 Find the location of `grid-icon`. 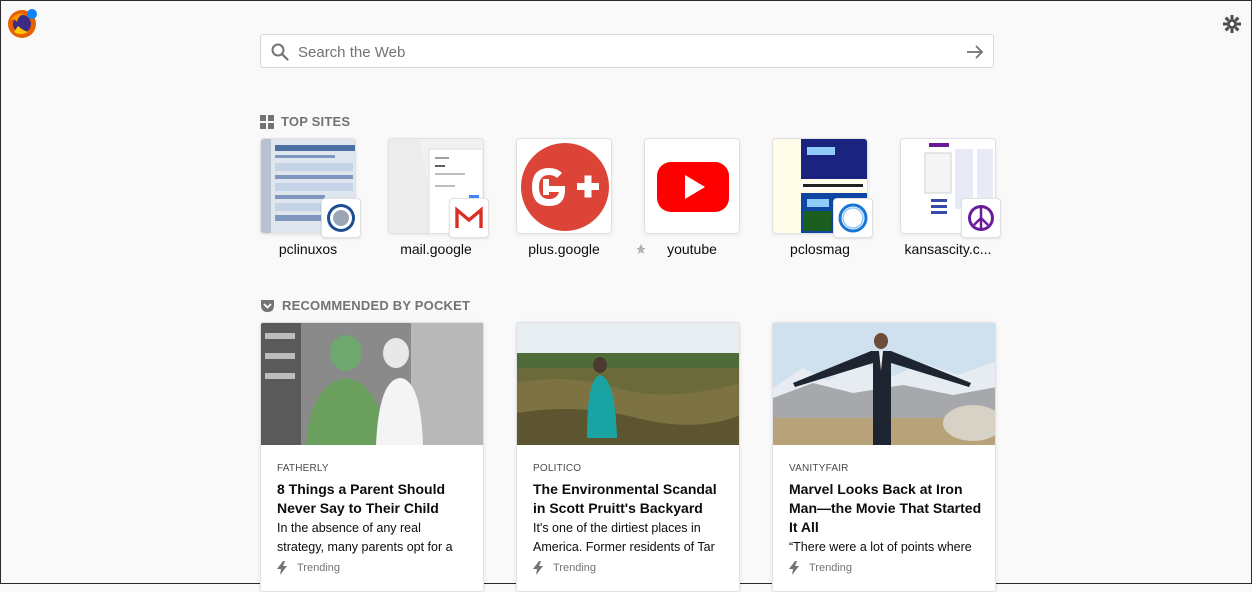

grid-icon is located at coordinates (267, 121).